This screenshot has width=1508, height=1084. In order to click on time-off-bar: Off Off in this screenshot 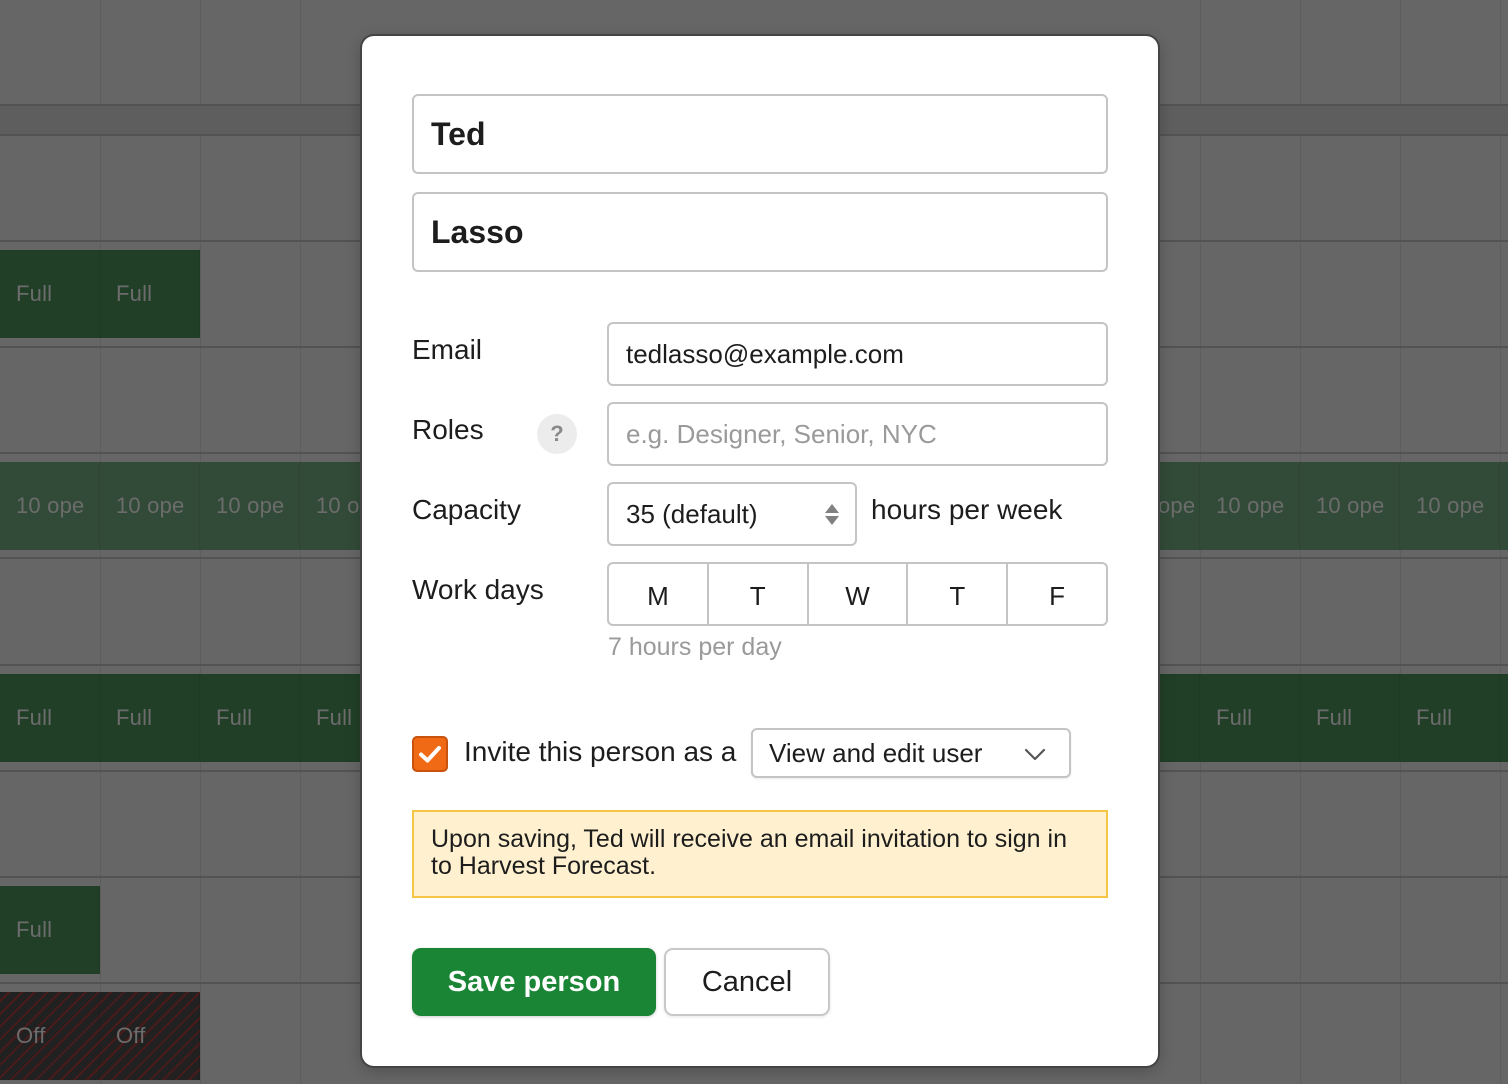, I will do `click(100, 1036)`.